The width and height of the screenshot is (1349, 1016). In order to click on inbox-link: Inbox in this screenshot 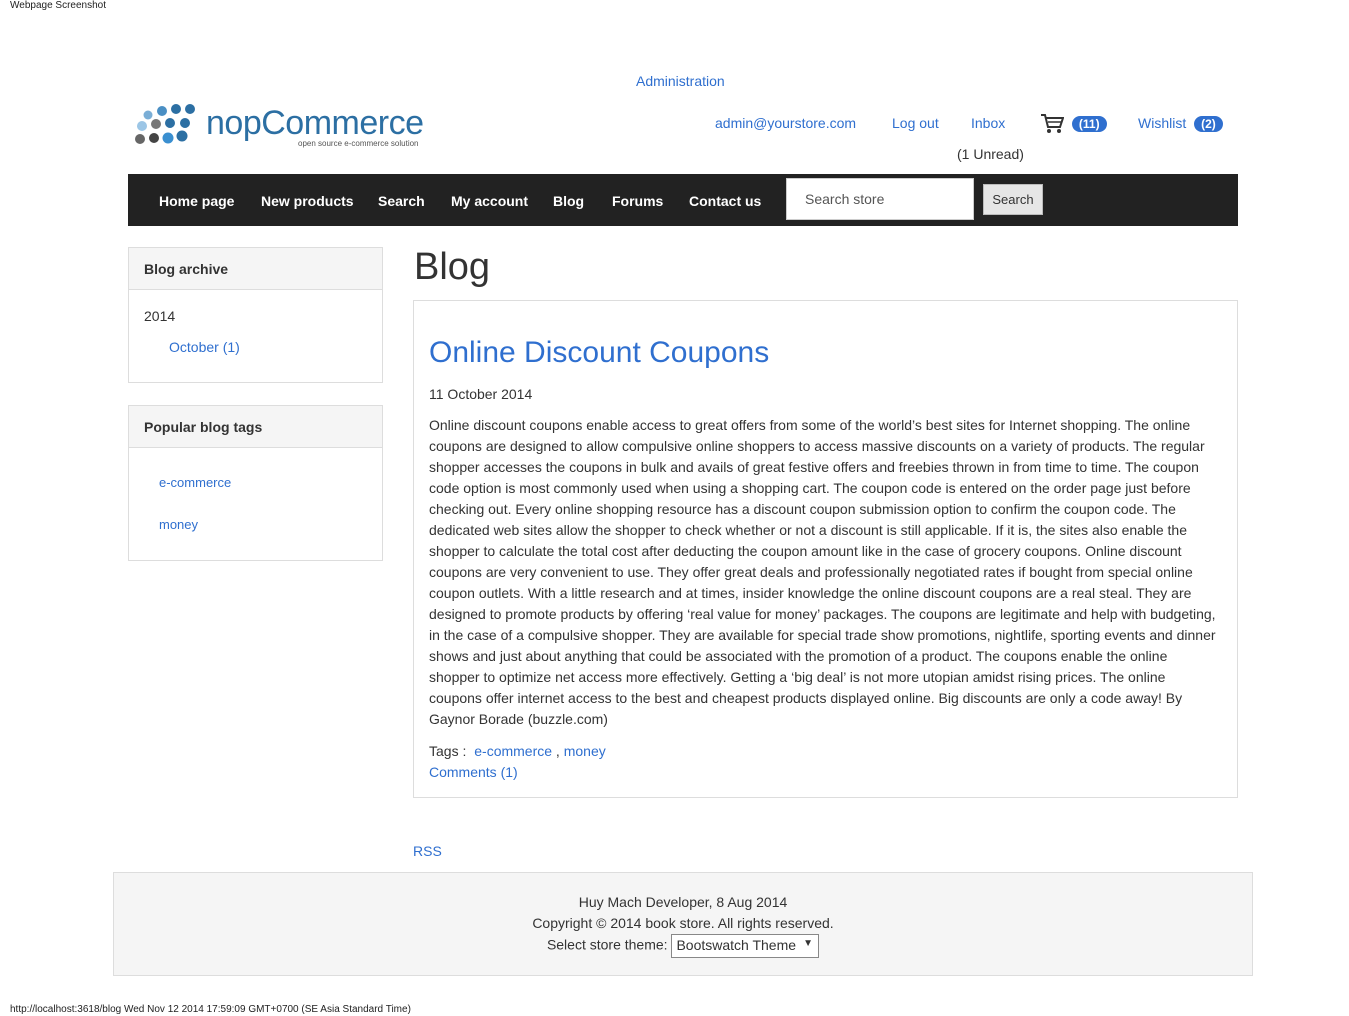, I will do `click(988, 123)`.